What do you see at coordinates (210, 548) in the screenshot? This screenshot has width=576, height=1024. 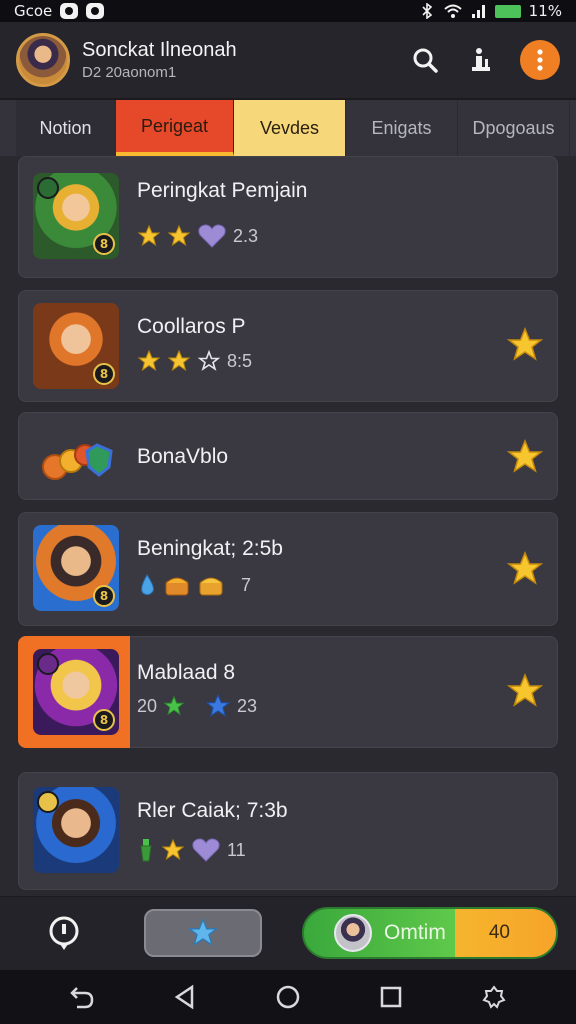 I see `list-item-title: Beningkat; 2:5b` at bounding box center [210, 548].